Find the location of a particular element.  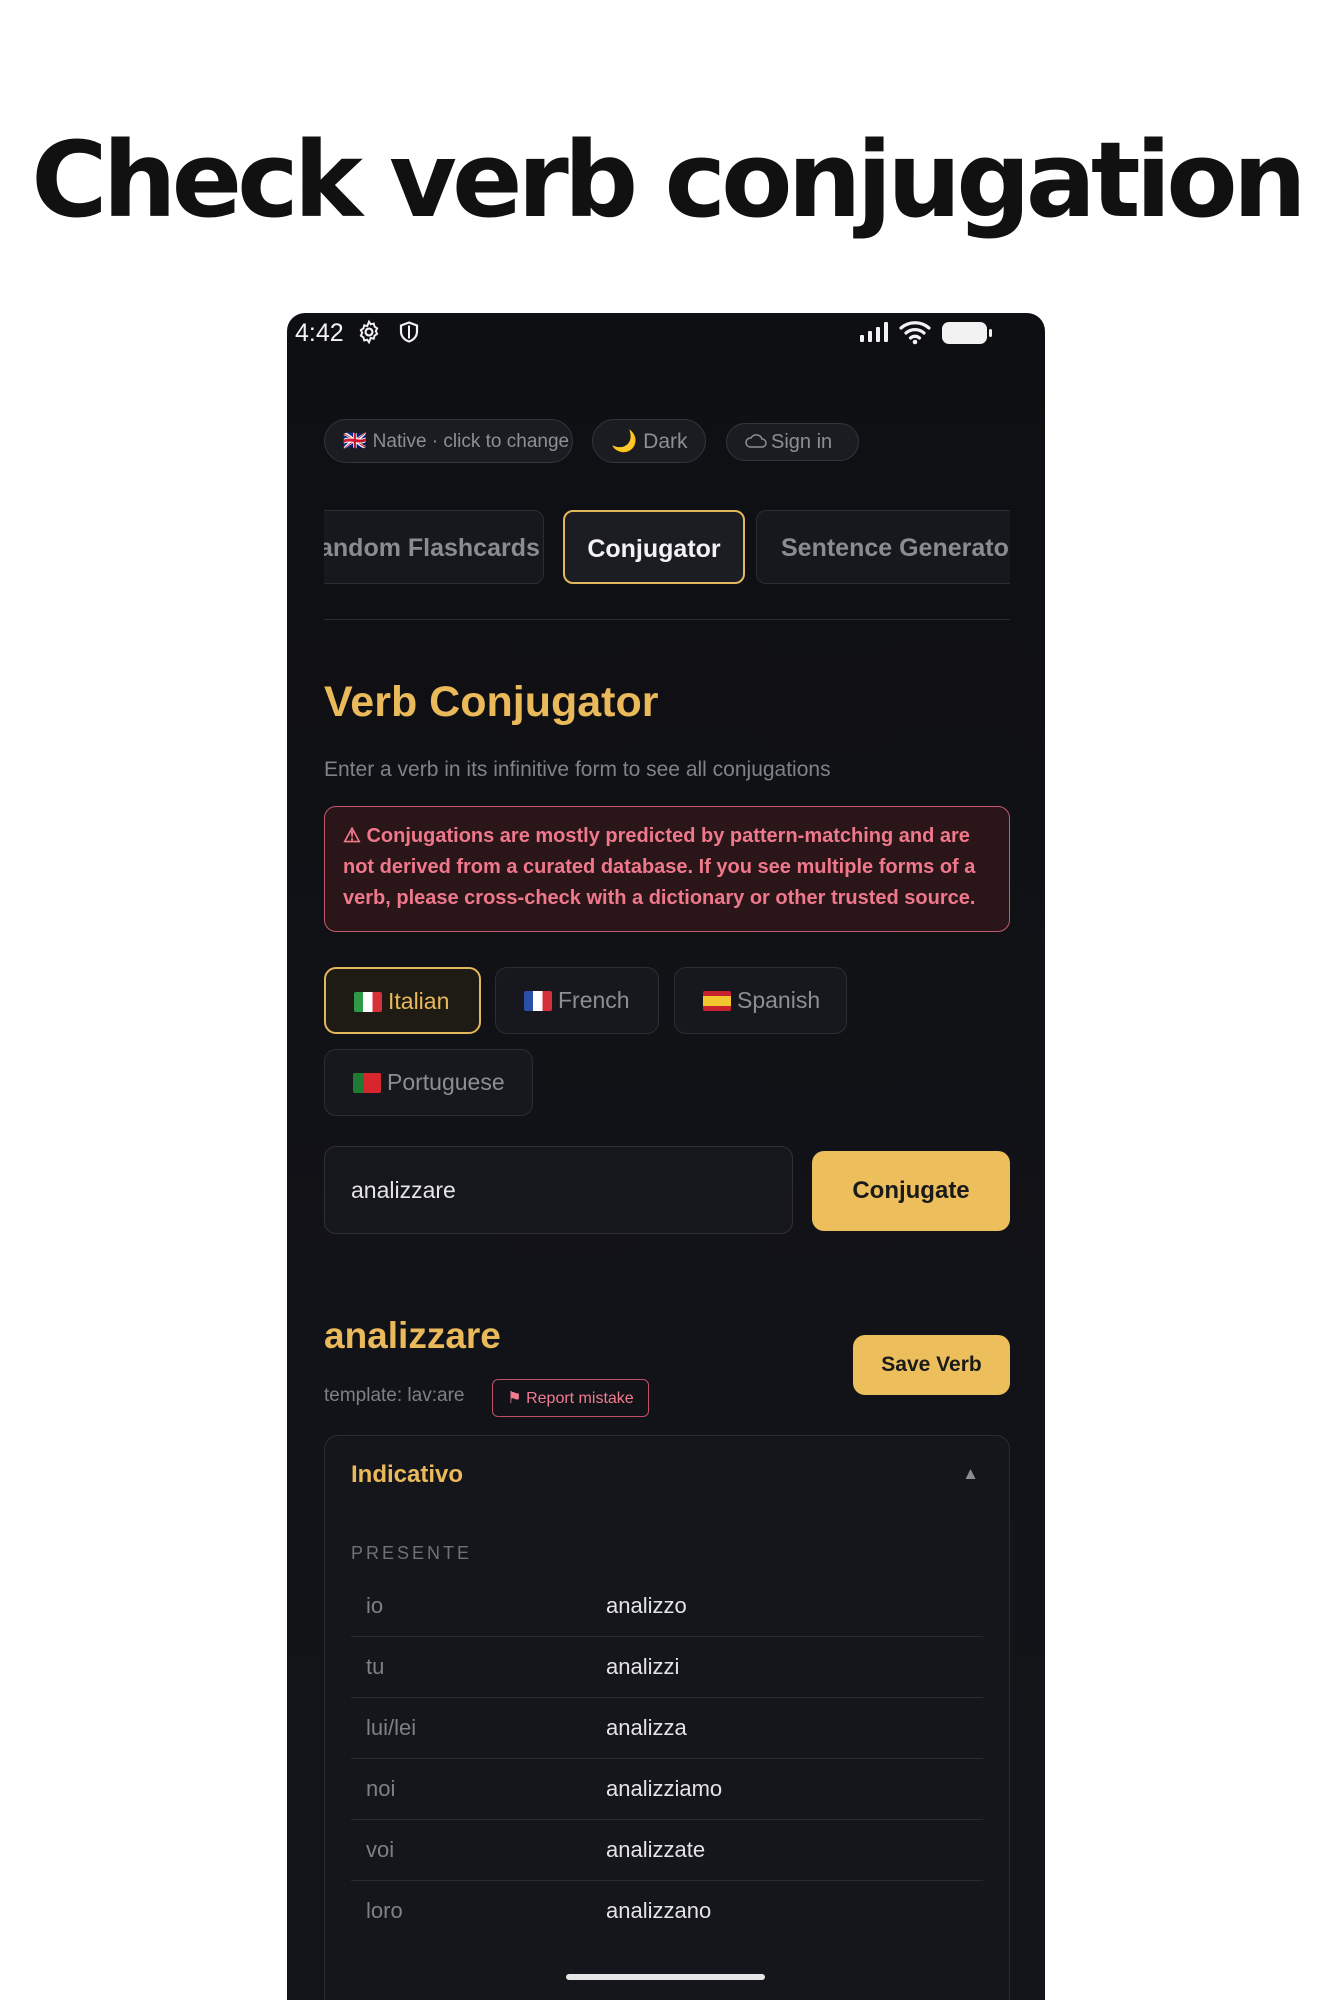

page-headline: Check verb conjugation is located at coordinates (669, 180).